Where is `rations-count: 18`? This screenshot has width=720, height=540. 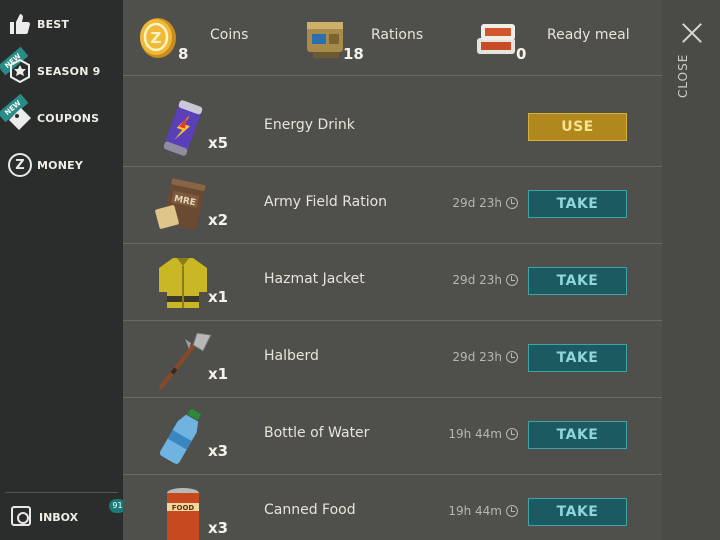 rations-count: 18 is located at coordinates (353, 54).